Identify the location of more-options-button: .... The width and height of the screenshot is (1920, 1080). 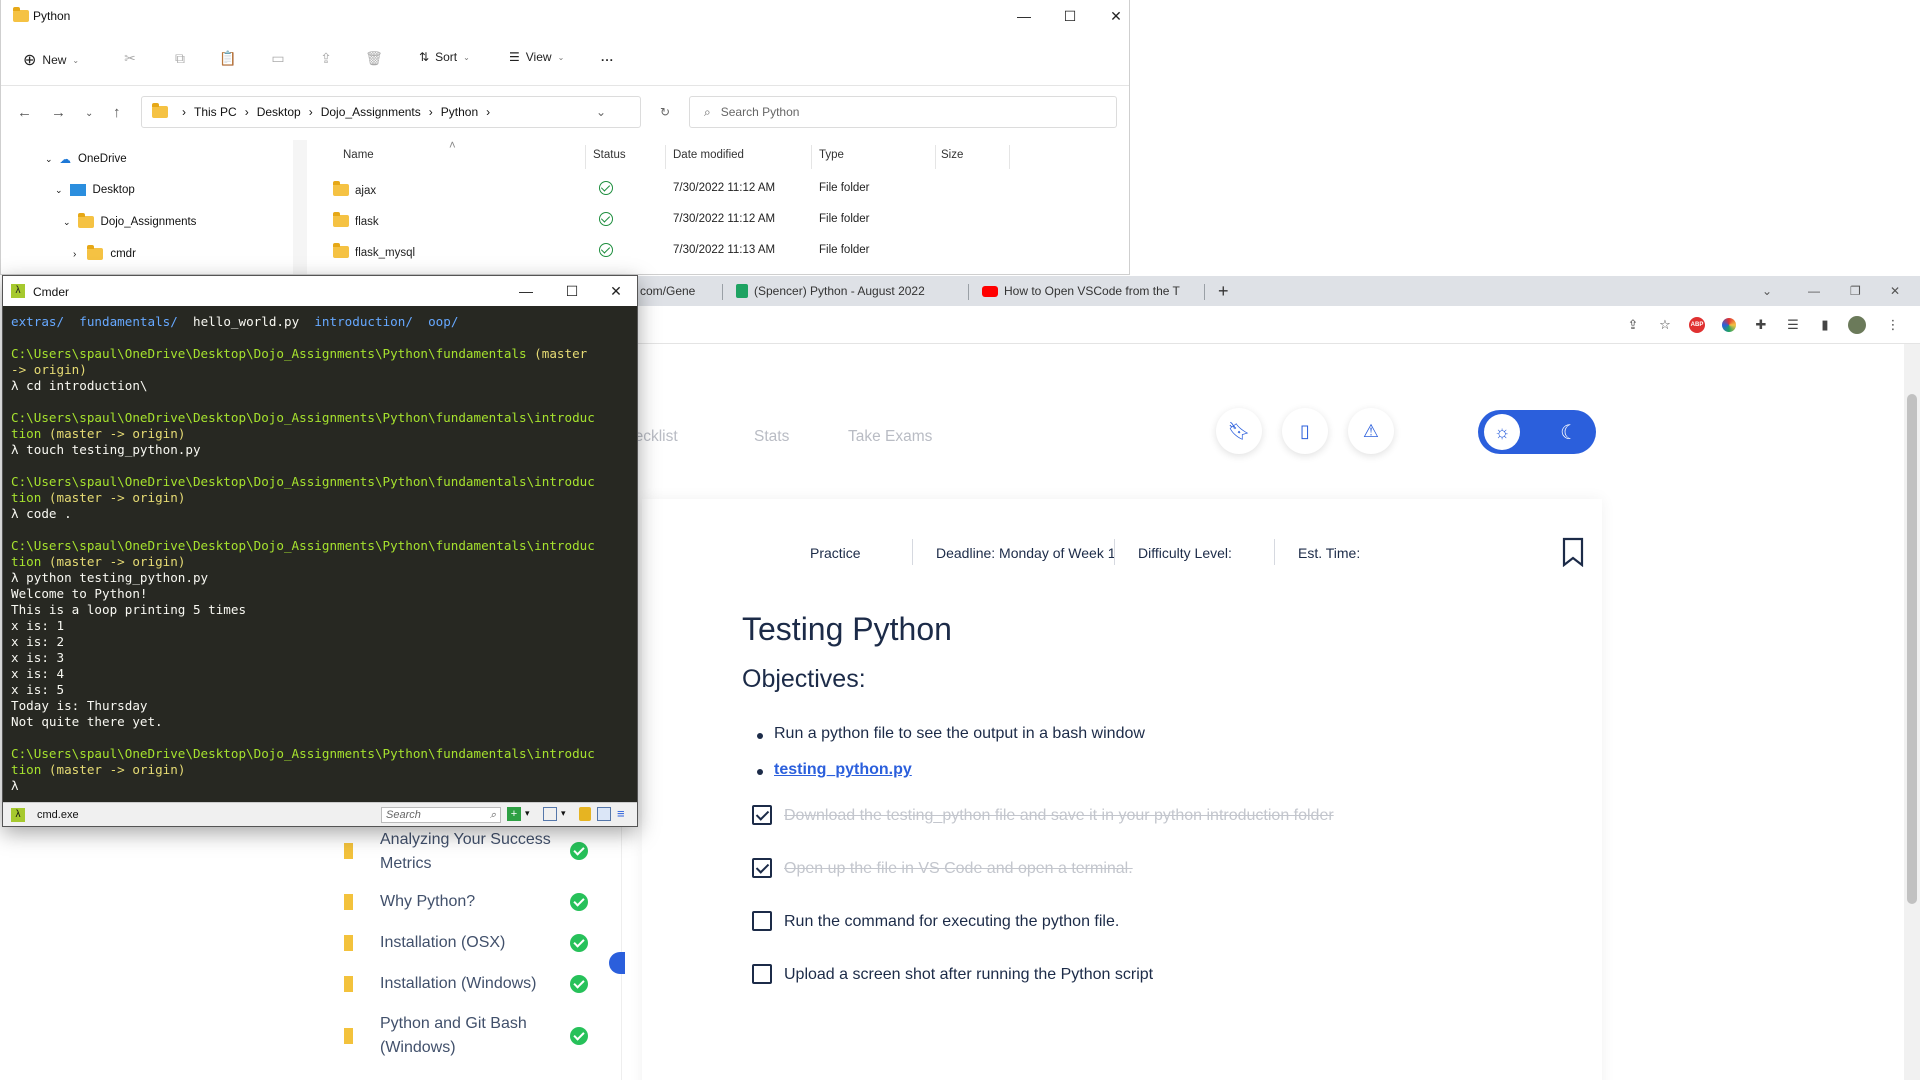
(607, 57).